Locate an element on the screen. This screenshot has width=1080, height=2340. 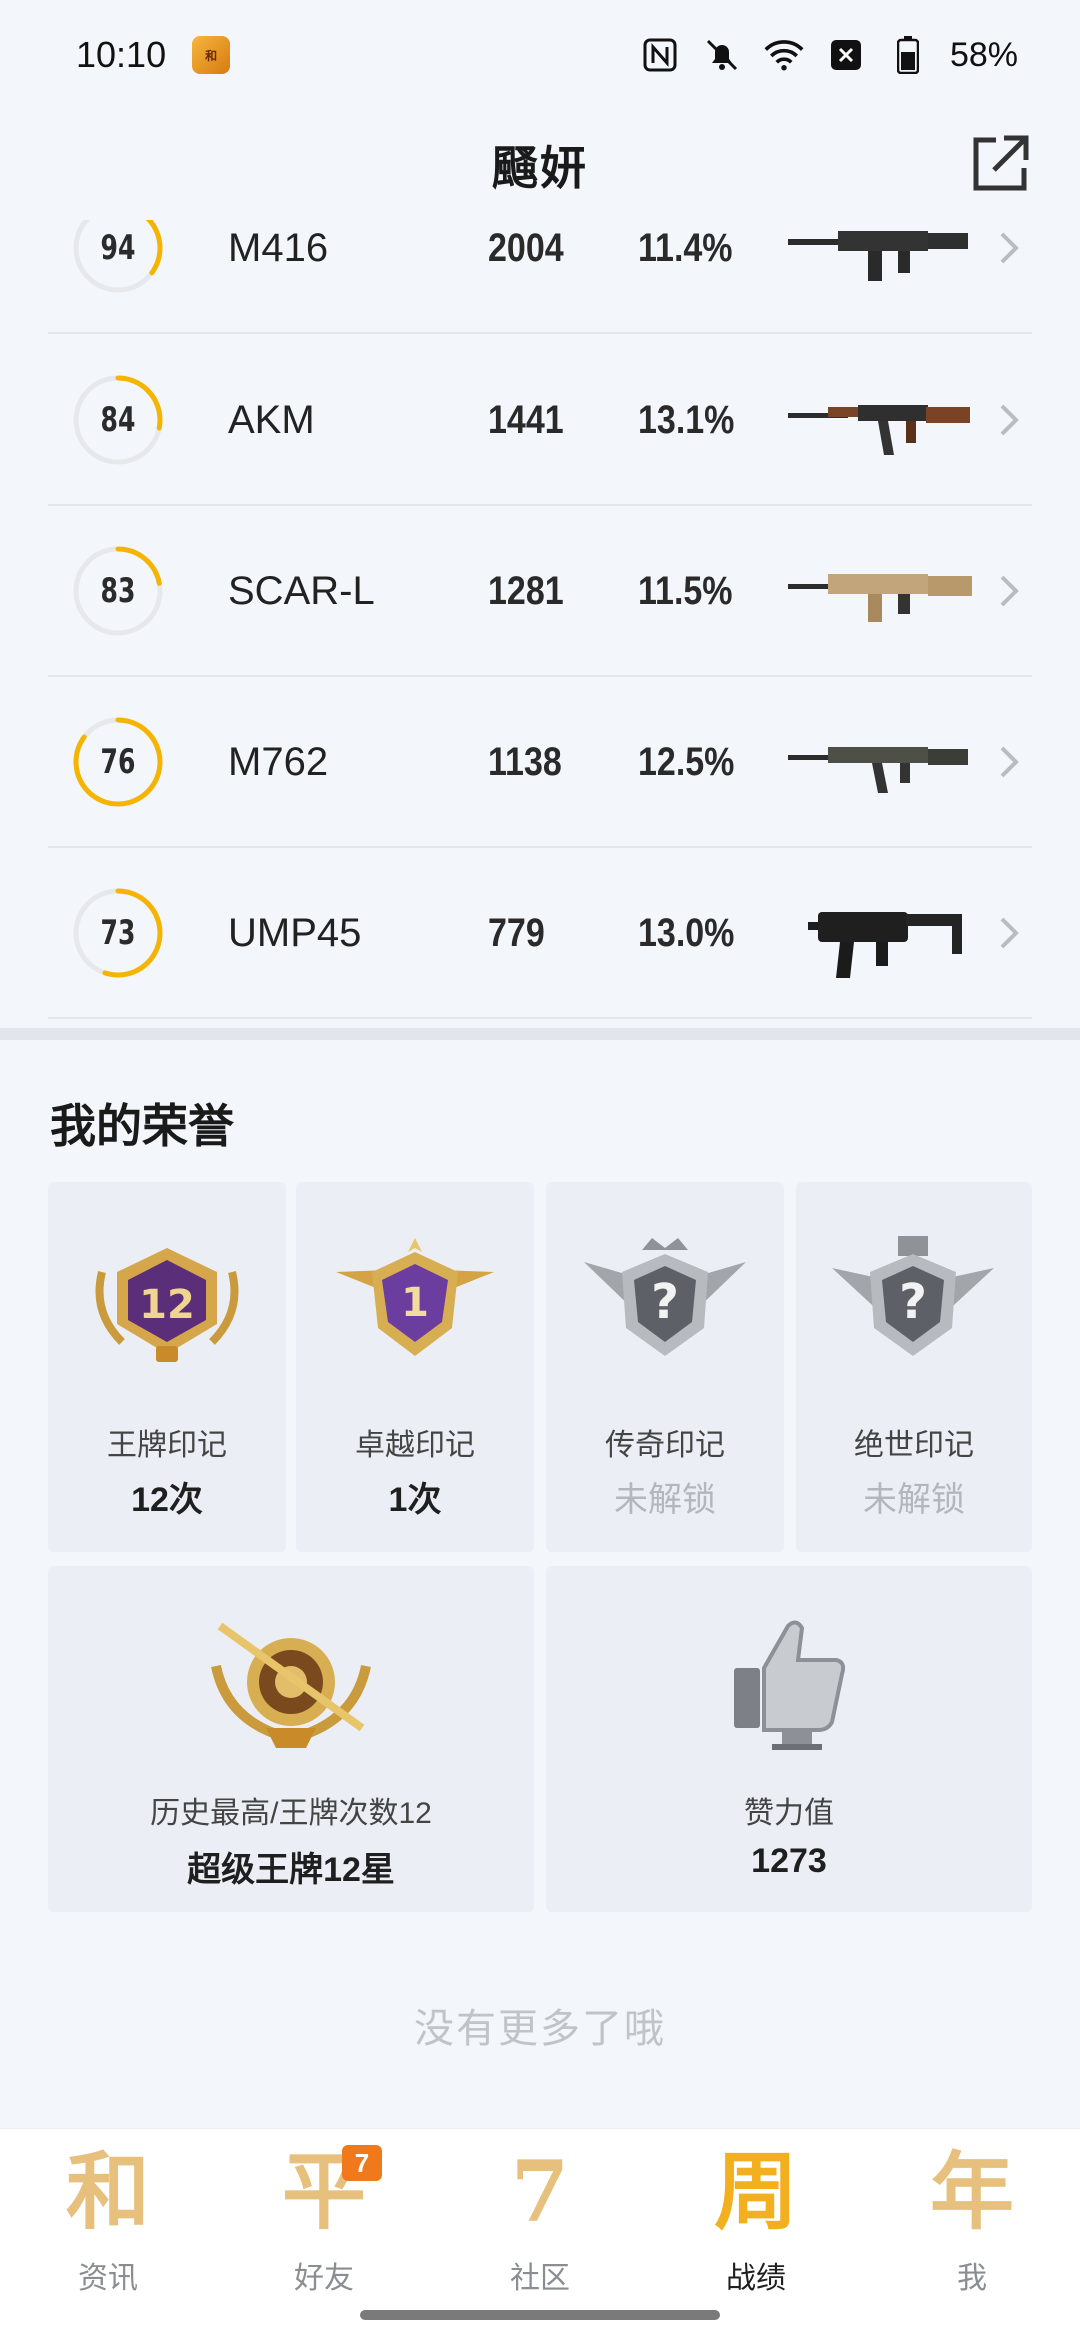
weapon-score: 76 is located at coordinates (118, 762).